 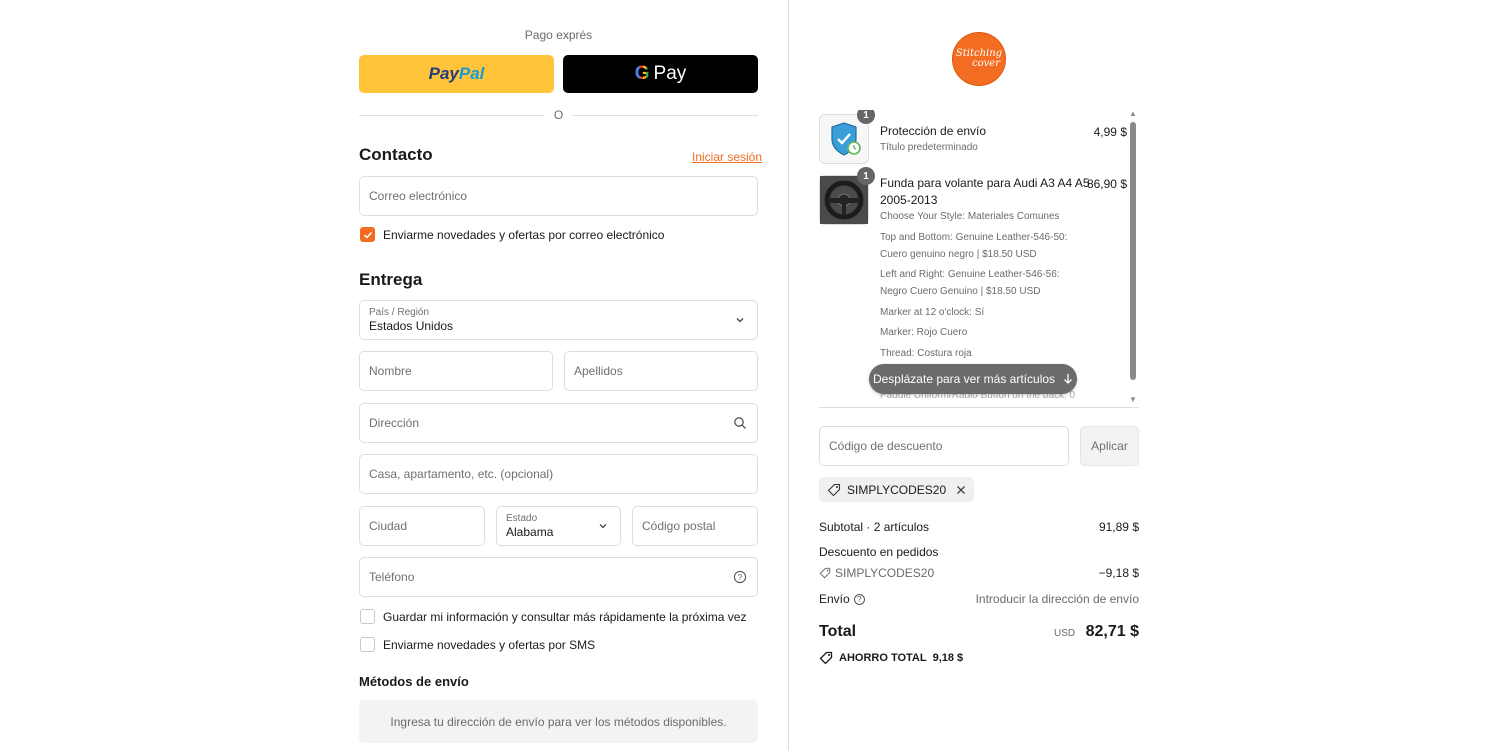 What do you see at coordinates (558, 526) in the screenshot?
I see `state-select: Estado Alabama` at bounding box center [558, 526].